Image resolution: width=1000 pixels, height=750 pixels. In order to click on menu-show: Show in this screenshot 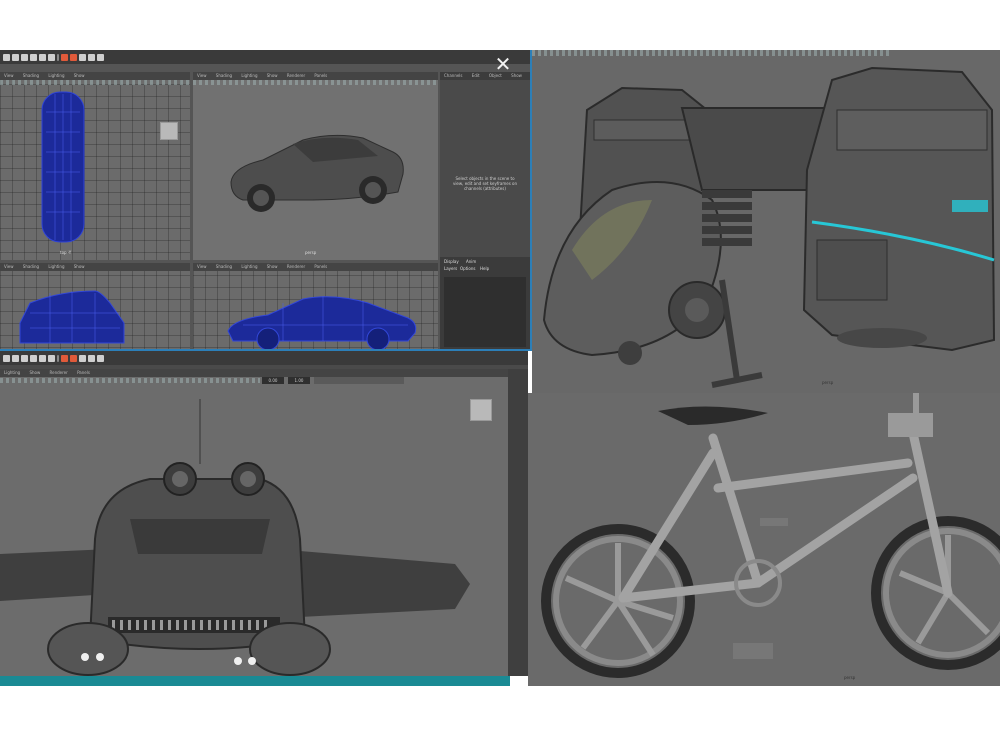, I will do `click(516, 75)`.